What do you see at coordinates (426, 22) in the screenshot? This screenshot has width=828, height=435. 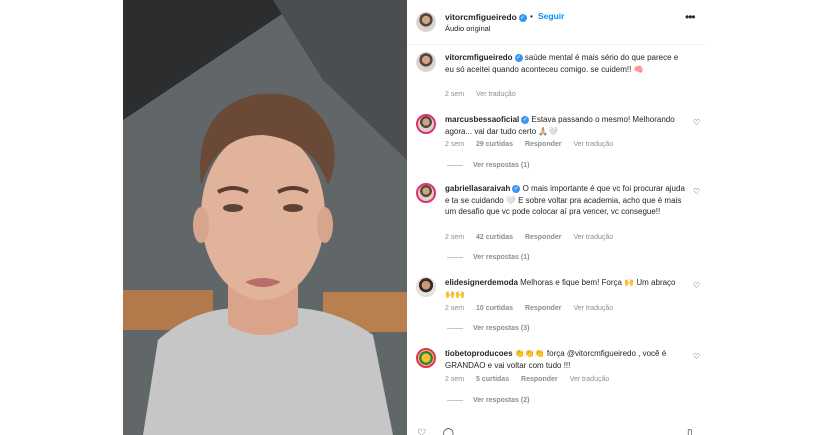 I see `author-avatar` at bounding box center [426, 22].